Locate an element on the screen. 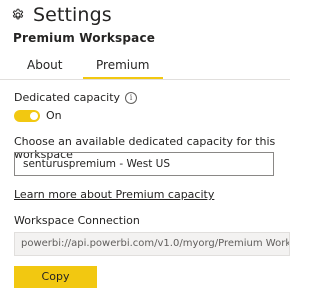  toggle-state-label: On is located at coordinates (54, 115).